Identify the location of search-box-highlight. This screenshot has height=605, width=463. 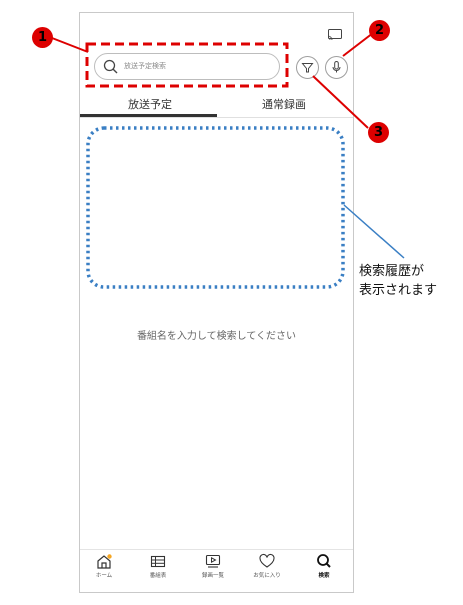
(187, 65).